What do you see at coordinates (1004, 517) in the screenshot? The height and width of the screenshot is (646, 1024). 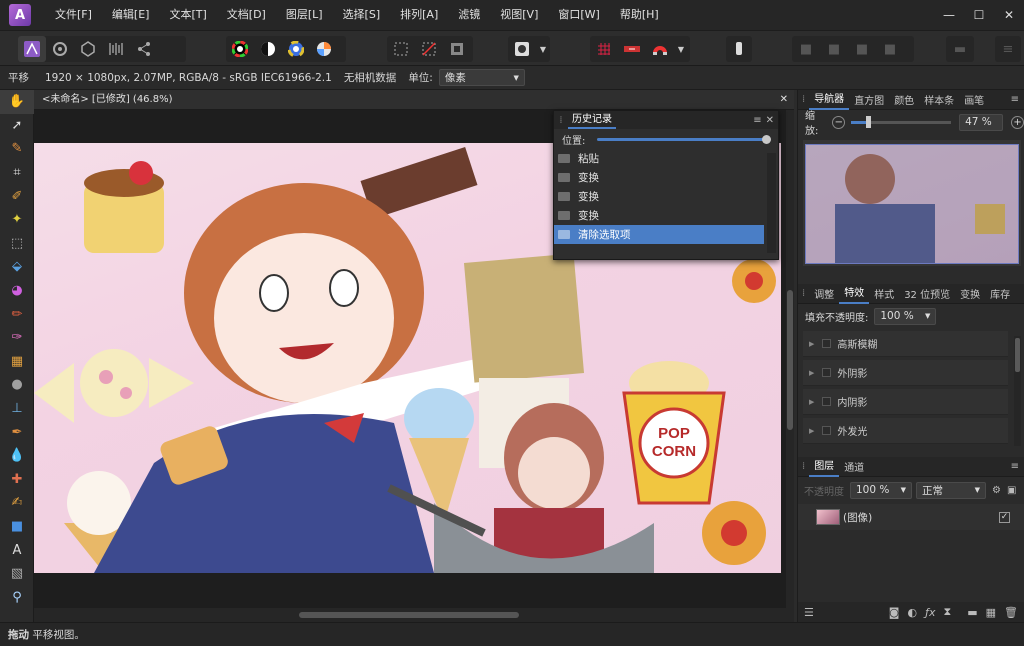 I see `layer-visibility-checkbox: ✓` at bounding box center [1004, 517].